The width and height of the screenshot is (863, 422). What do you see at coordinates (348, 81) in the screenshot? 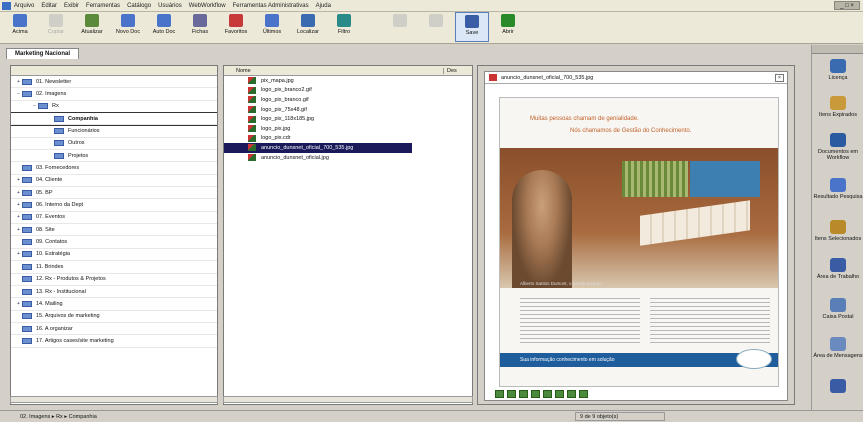
I see `file-row: pix_mapa.jpg` at bounding box center [348, 81].